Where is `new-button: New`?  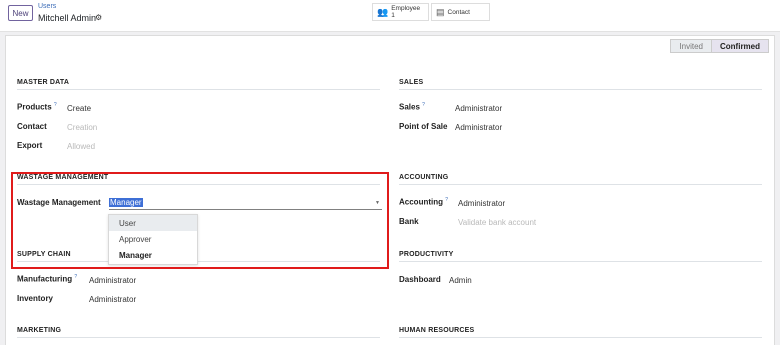 new-button: New is located at coordinates (20, 13).